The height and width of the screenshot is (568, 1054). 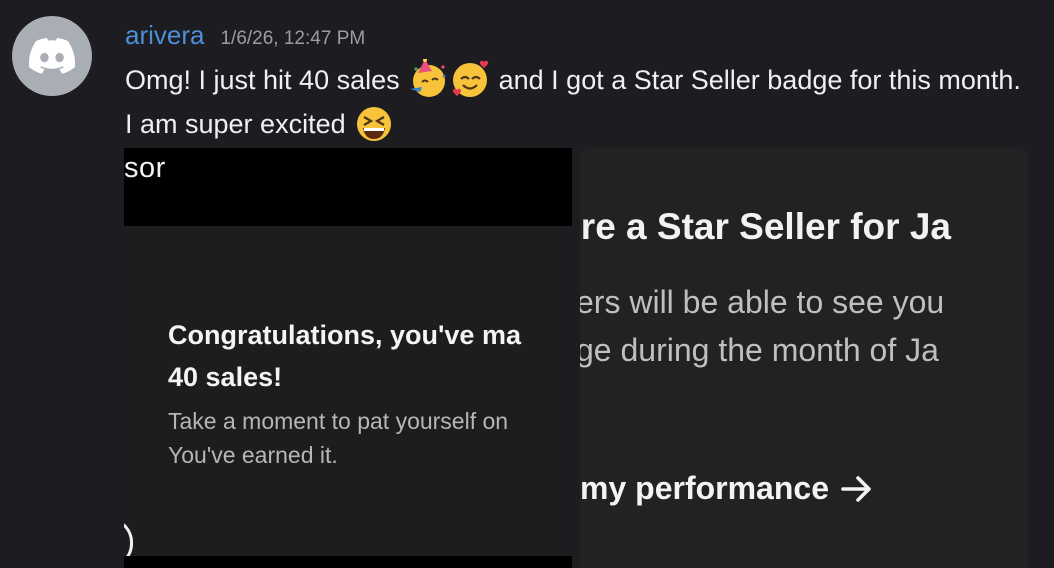 What do you see at coordinates (348, 562) in the screenshot?
I see `attachment-bottom-bar` at bounding box center [348, 562].